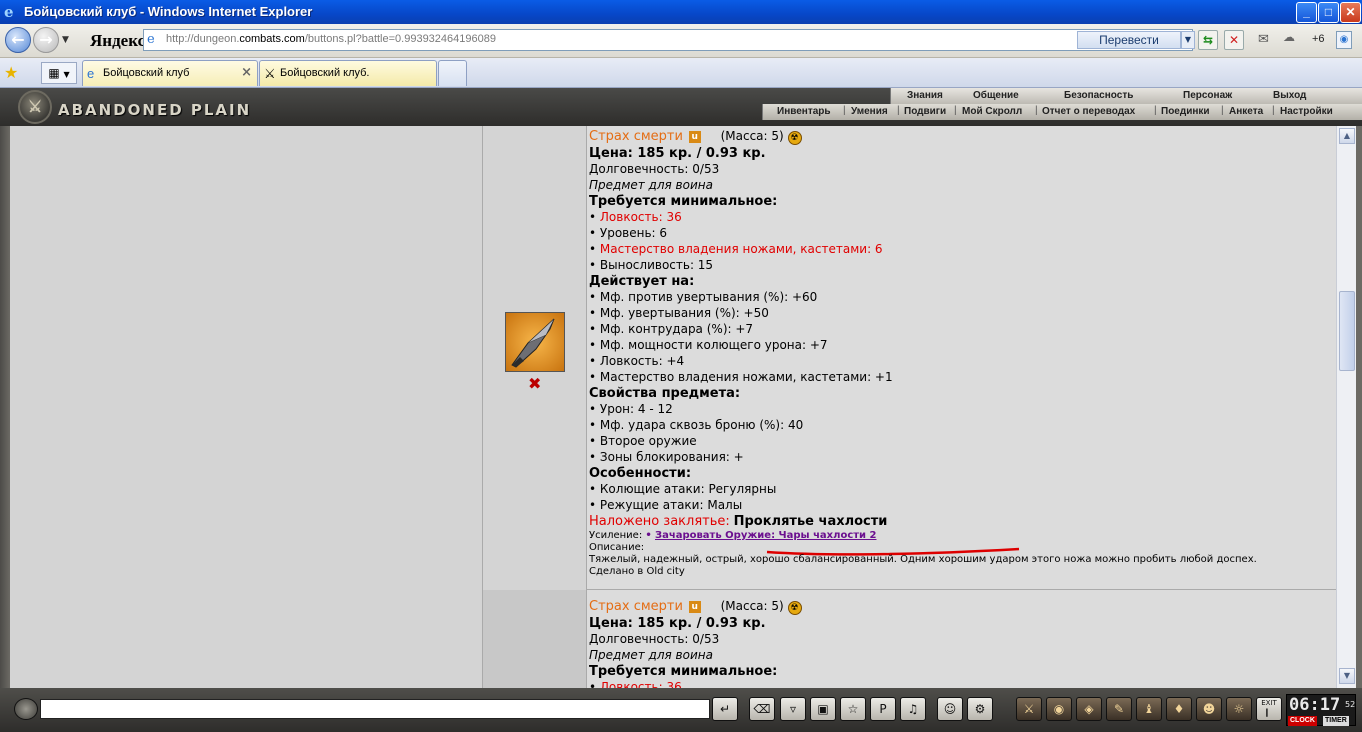  What do you see at coordinates (666, 457) in the screenshot?
I see `property-item: • Зоны блокирования: +` at bounding box center [666, 457].